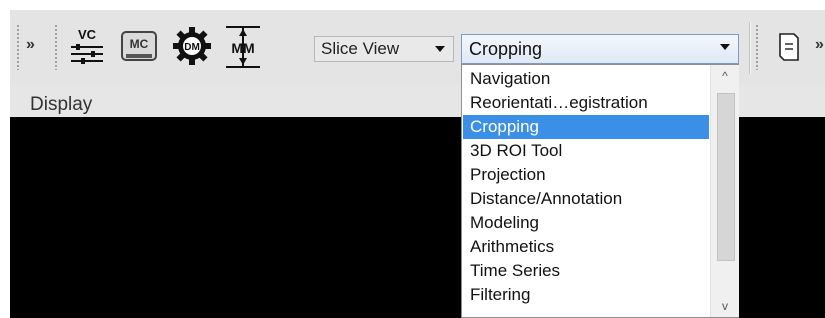 The image size is (825, 318). Describe the element at coordinates (61, 104) in the screenshot. I see `display-label: Display` at that location.